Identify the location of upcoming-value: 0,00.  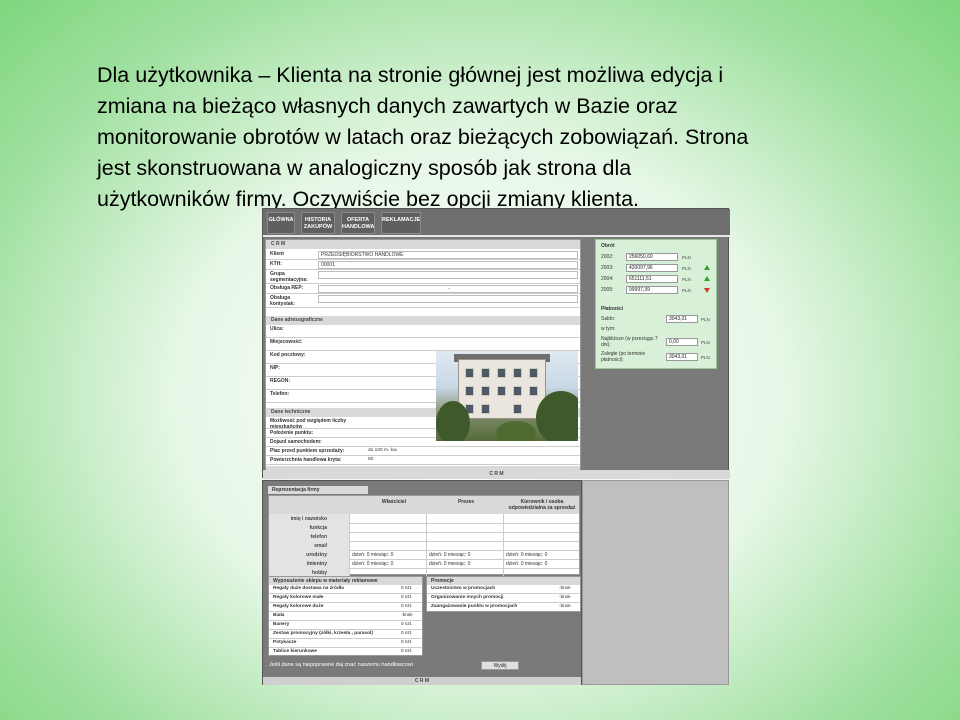
(682, 342).